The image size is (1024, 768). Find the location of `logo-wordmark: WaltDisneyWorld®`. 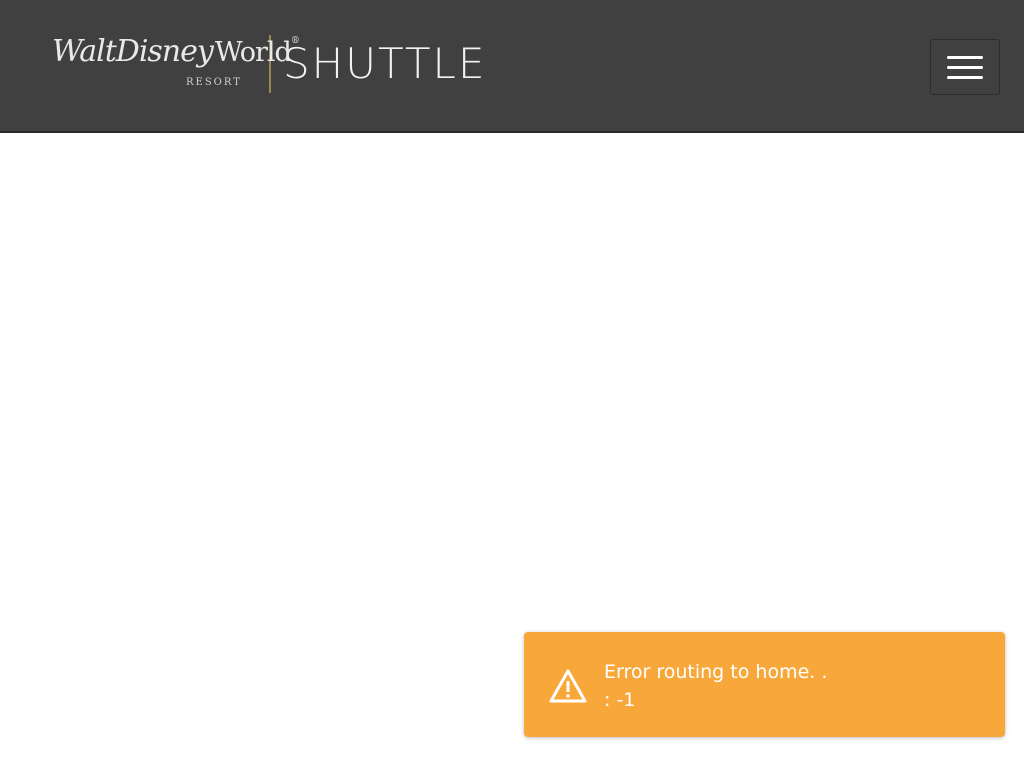

logo-wordmark: WaltDisneyWorld® is located at coordinates (176, 51).